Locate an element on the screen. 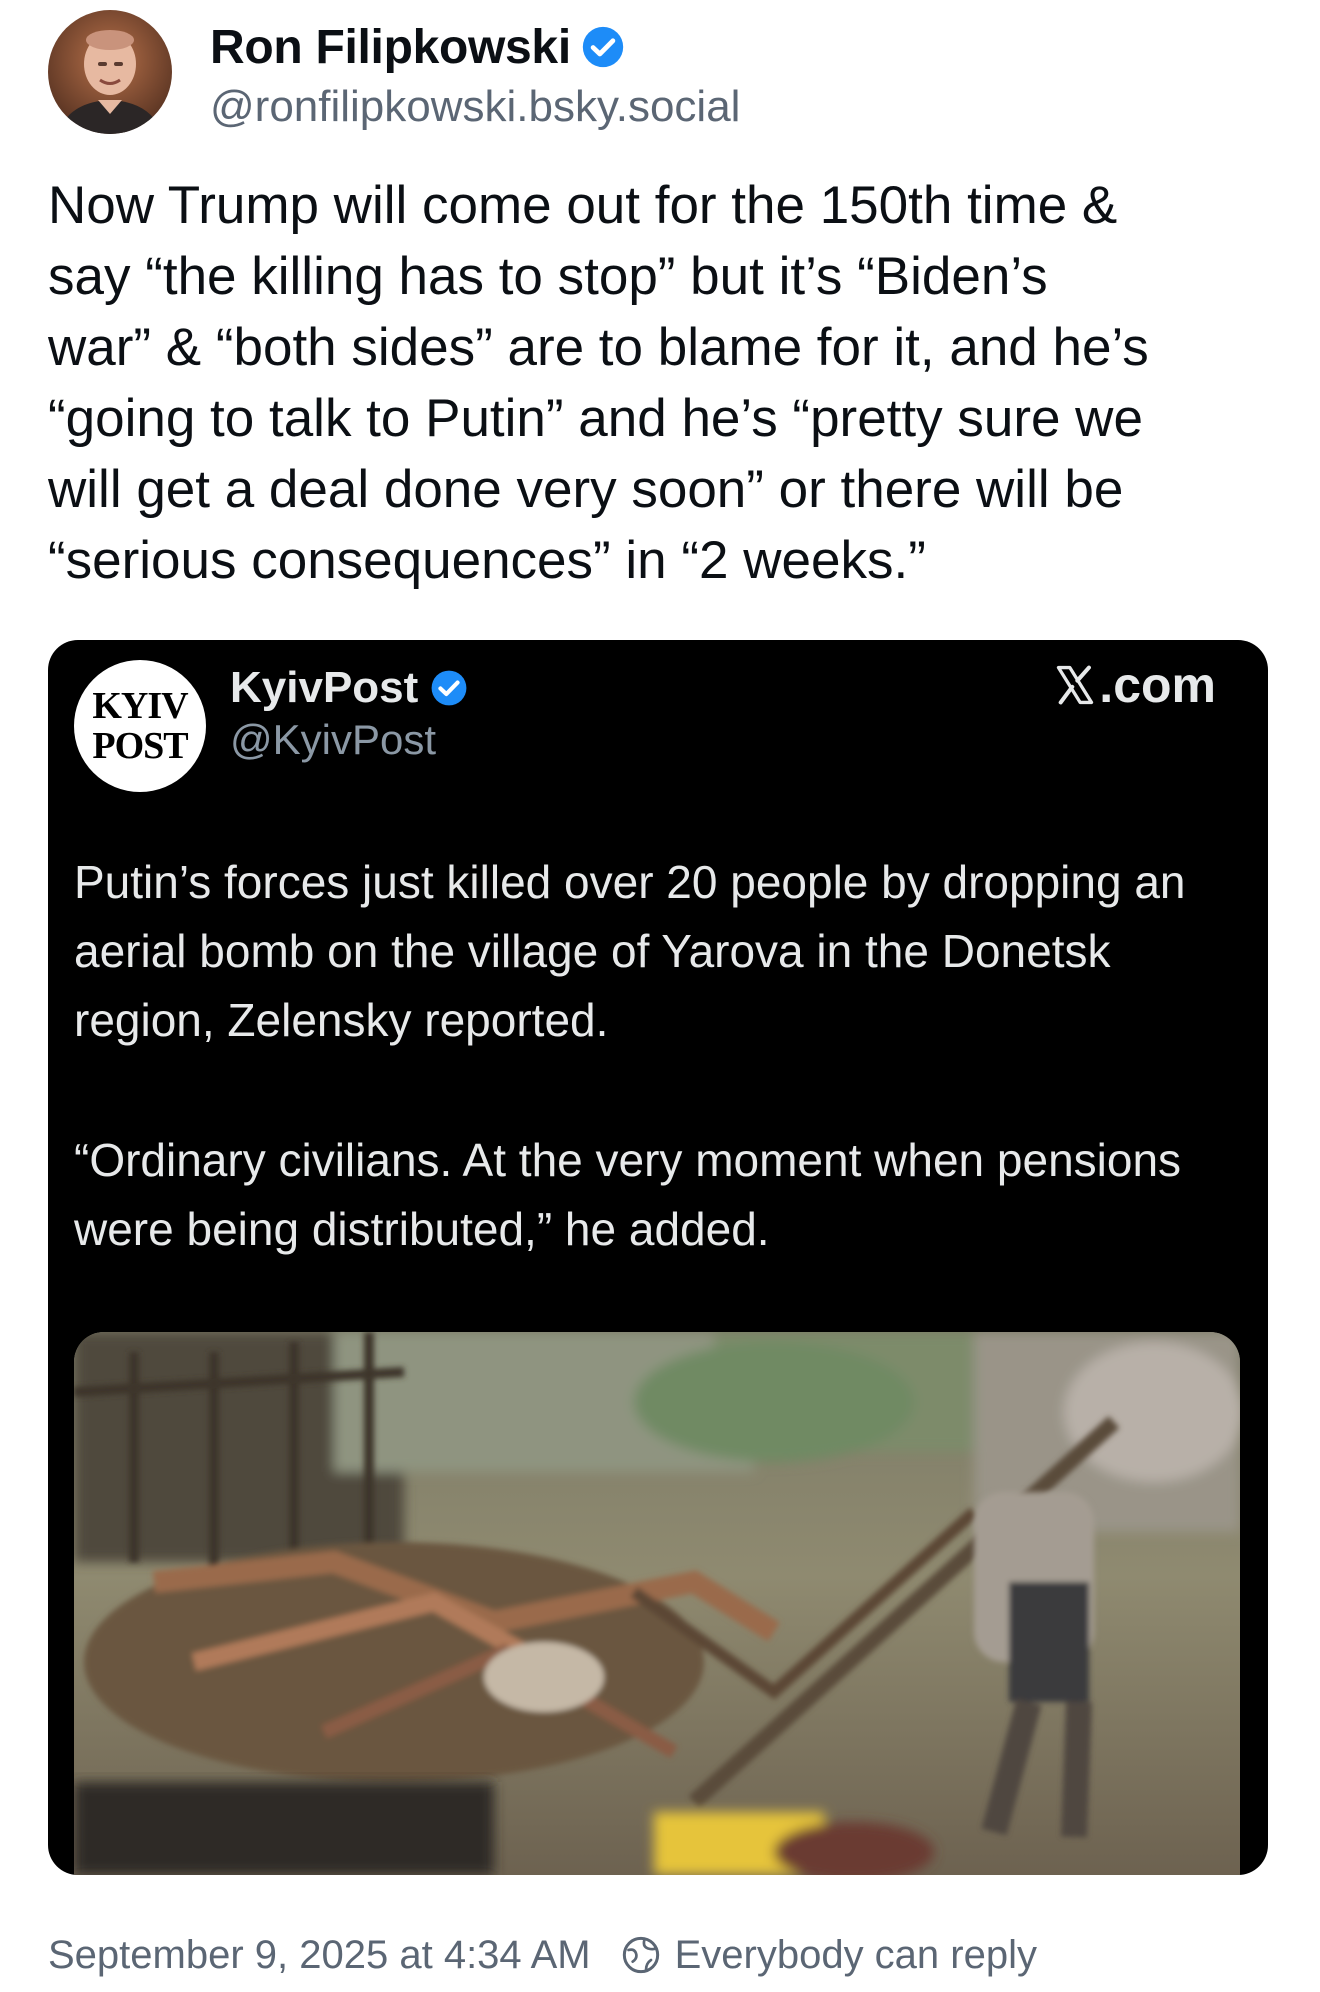 The image size is (1320, 1992). source-label: .com is located at coordinates (1134, 685).